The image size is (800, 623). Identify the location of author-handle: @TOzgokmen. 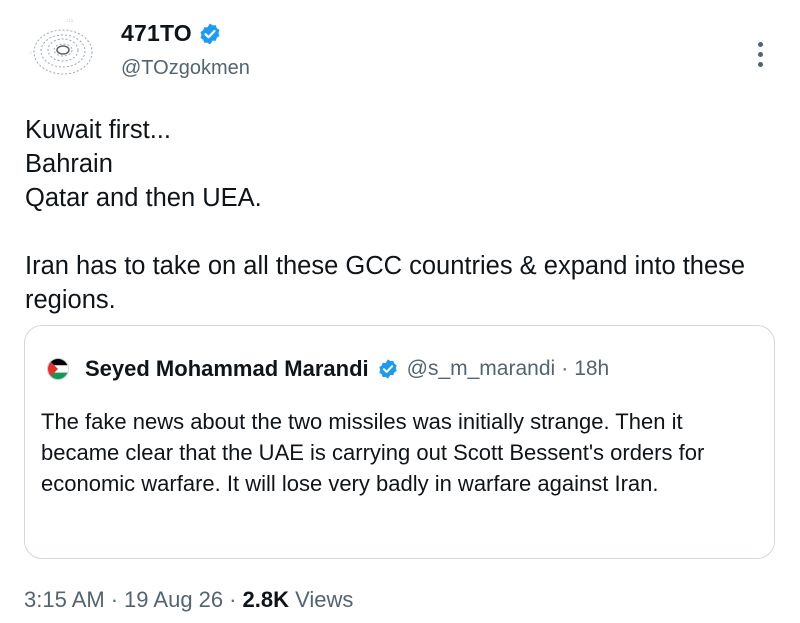
(185, 68).